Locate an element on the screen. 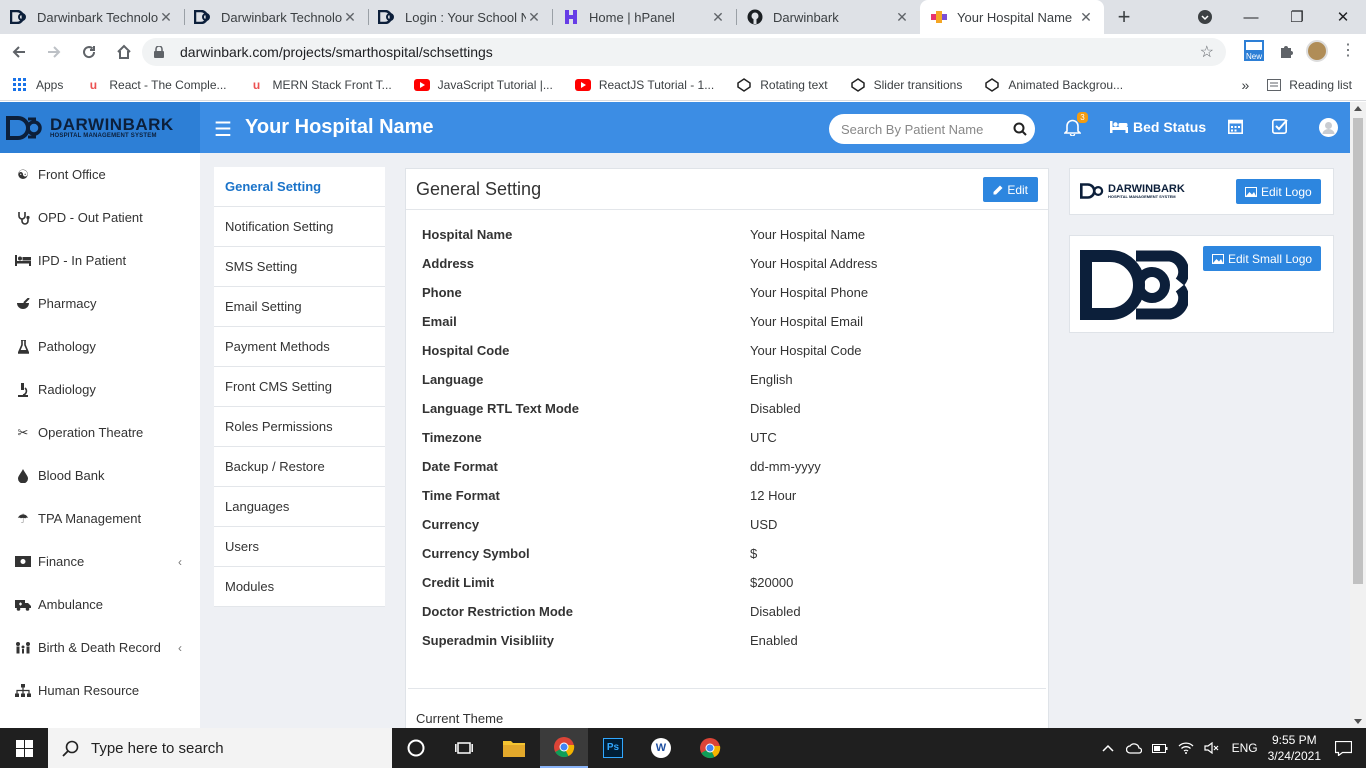 The width and height of the screenshot is (1366, 768). edit-logo-button: Edit Logo is located at coordinates (1278, 191).